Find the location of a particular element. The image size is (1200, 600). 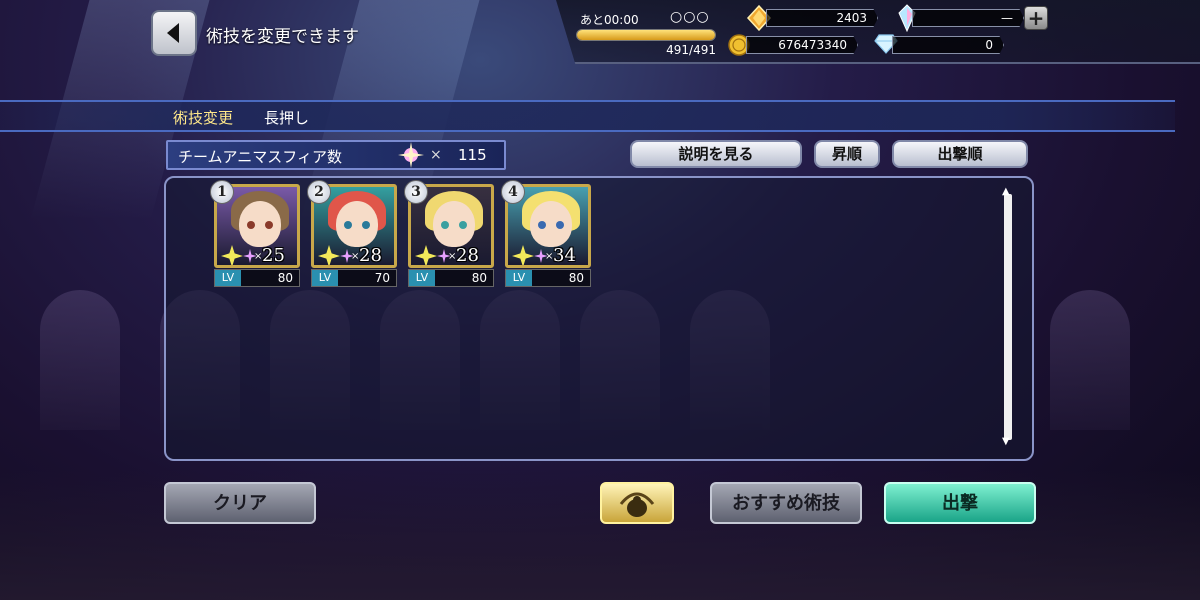

ascending-button: 昇順 is located at coordinates (847, 154).